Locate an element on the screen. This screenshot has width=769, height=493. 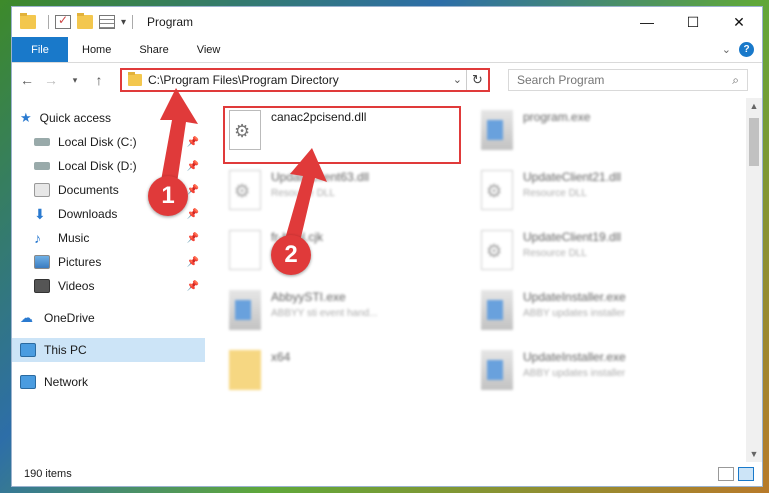
properties-check-icon is located at coordinates (63, 21).